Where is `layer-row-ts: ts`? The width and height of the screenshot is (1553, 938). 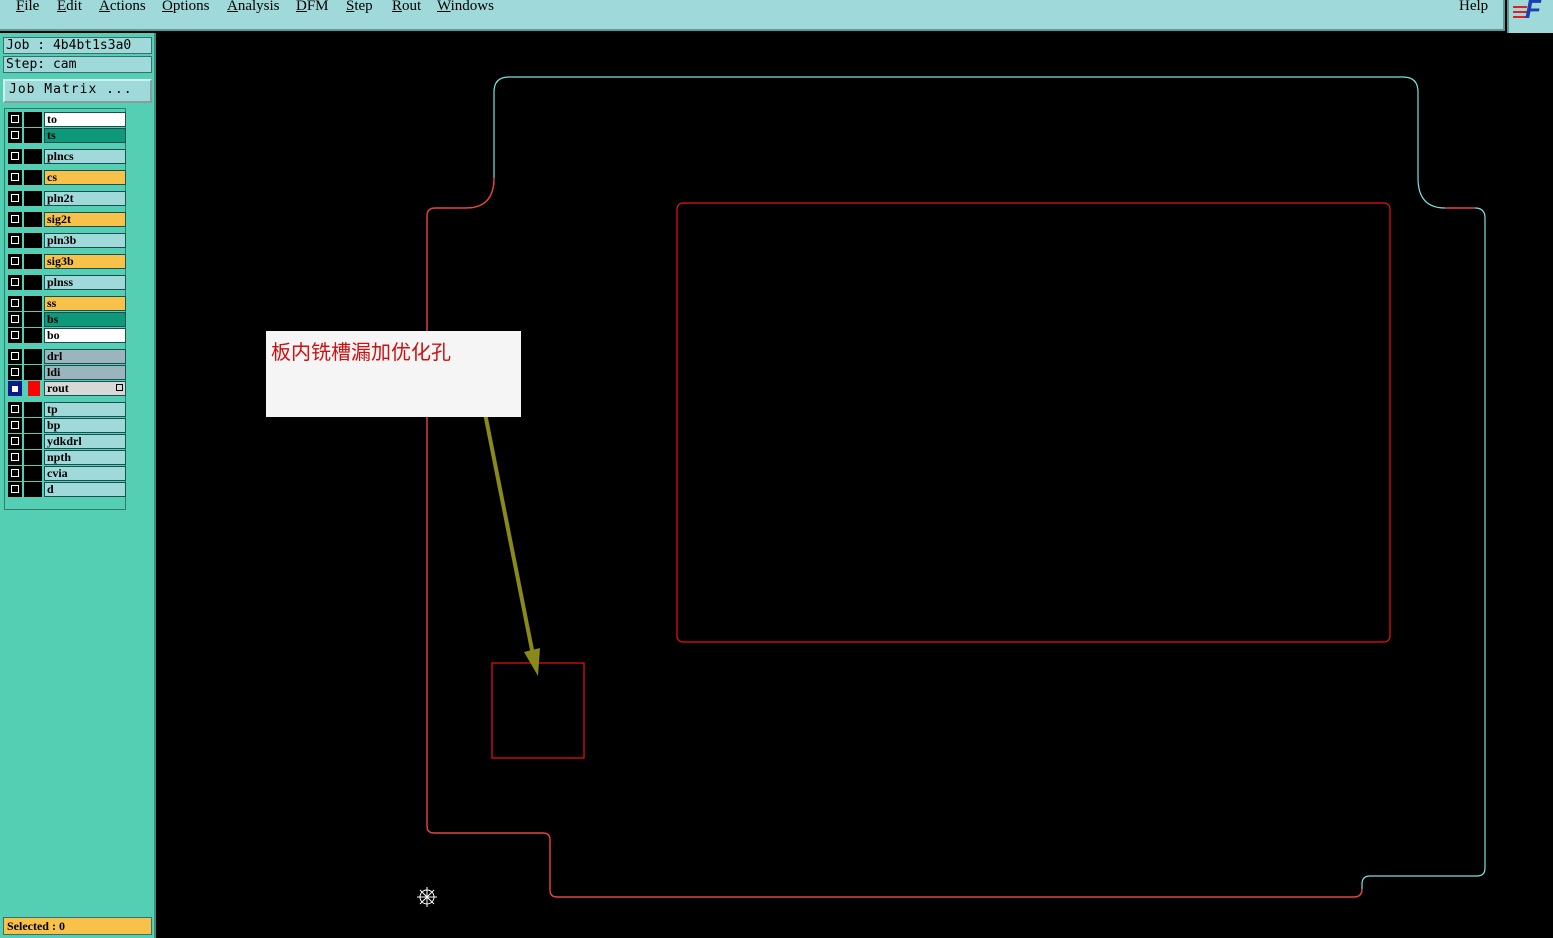 layer-row-ts: ts is located at coordinates (67, 135).